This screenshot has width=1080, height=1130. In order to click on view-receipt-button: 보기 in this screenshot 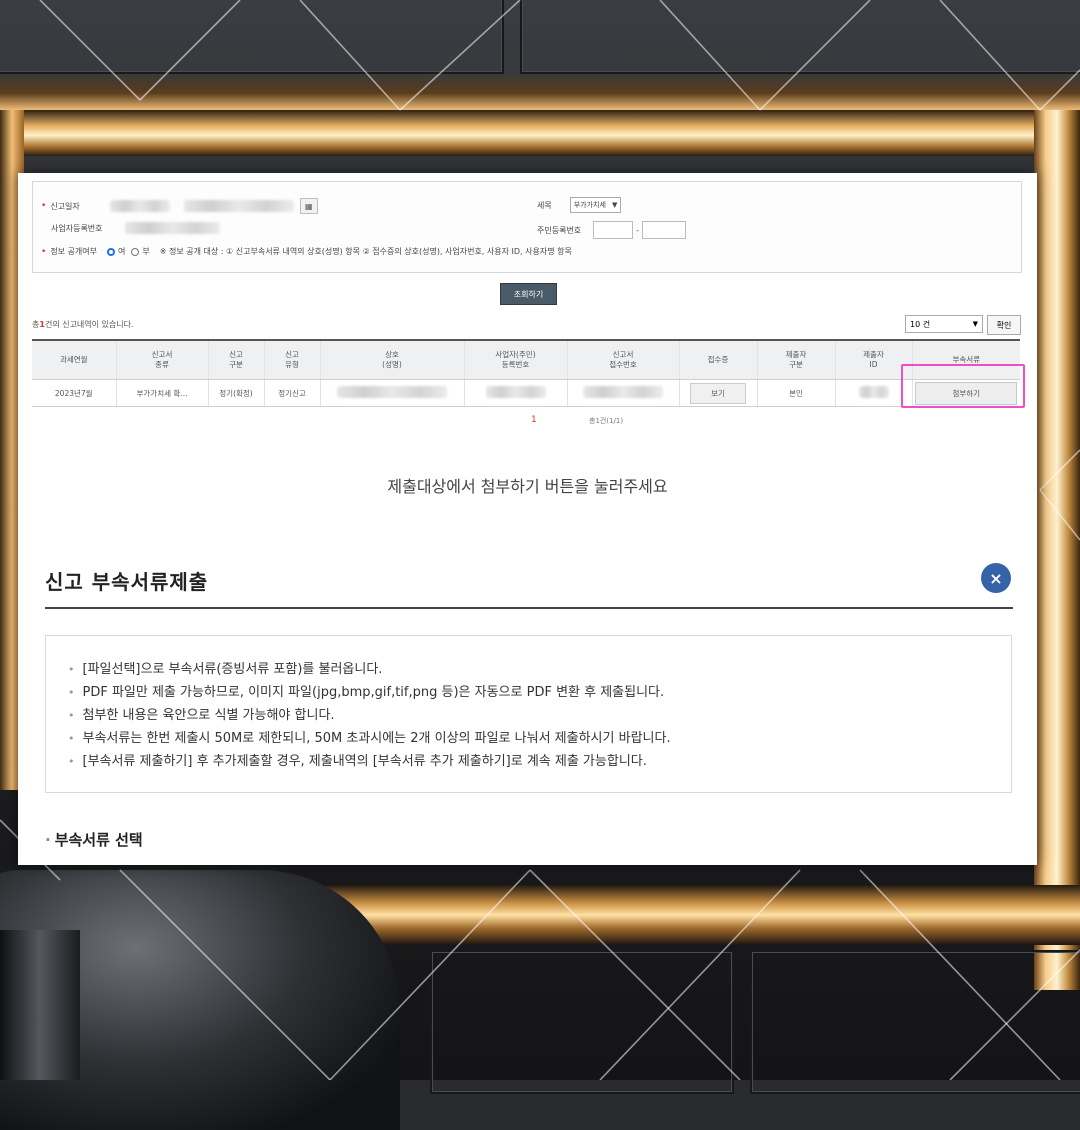, I will do `click(718, 393)`.